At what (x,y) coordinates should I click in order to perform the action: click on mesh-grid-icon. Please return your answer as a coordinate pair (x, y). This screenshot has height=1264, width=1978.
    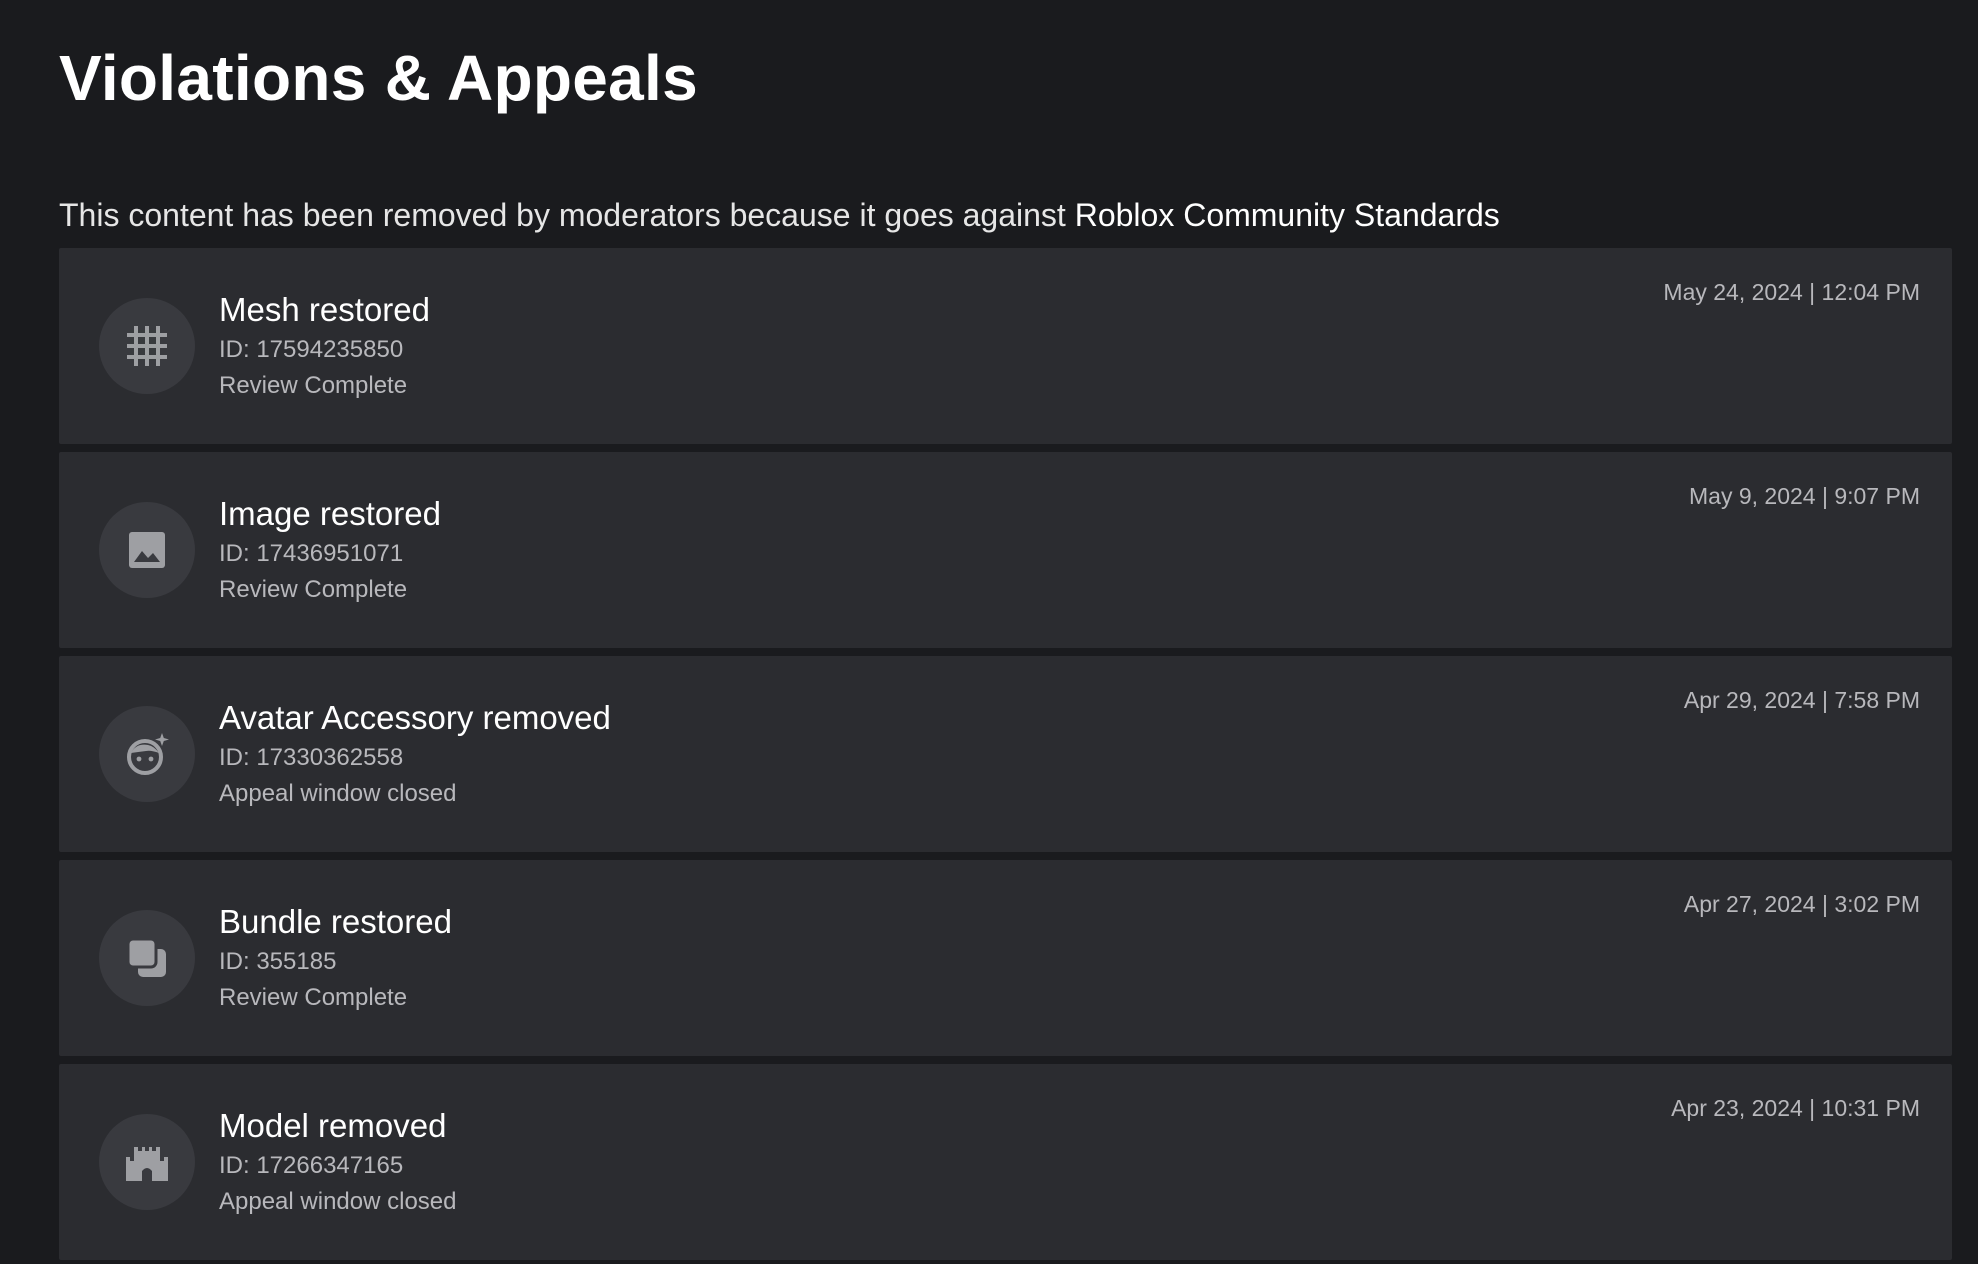
    Looking at the image, I should click on (147, 346).